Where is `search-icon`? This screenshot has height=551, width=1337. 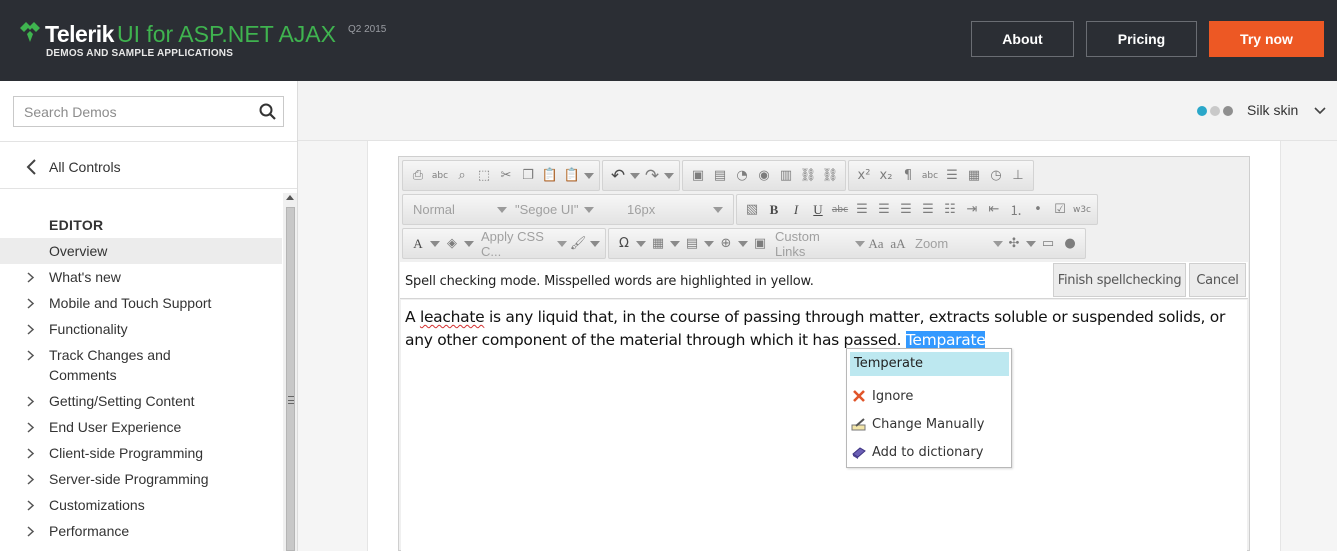
search-icon is located at coordinates (267, 111).